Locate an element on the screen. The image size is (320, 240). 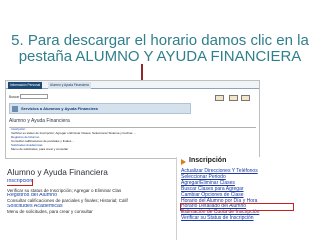
tab-alumno-ayuda-financiera: Alumno y Ayuda Financiera is located at coordinates (69, 85).